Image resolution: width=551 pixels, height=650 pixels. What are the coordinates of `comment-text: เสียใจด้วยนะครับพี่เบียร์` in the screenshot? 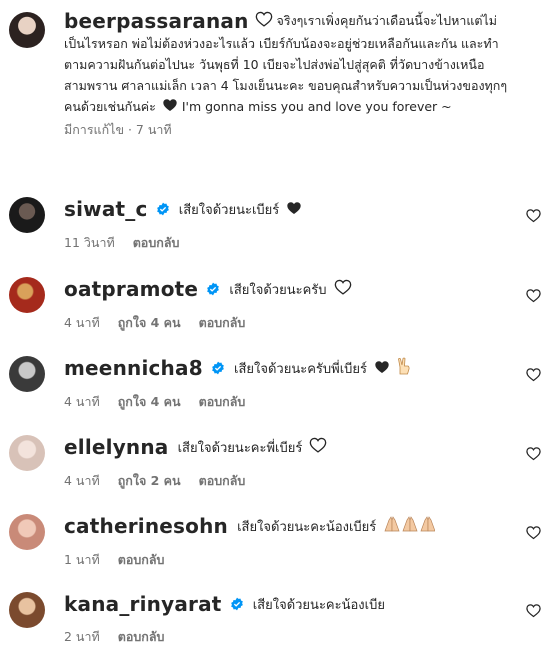 It's located at (300, 369).